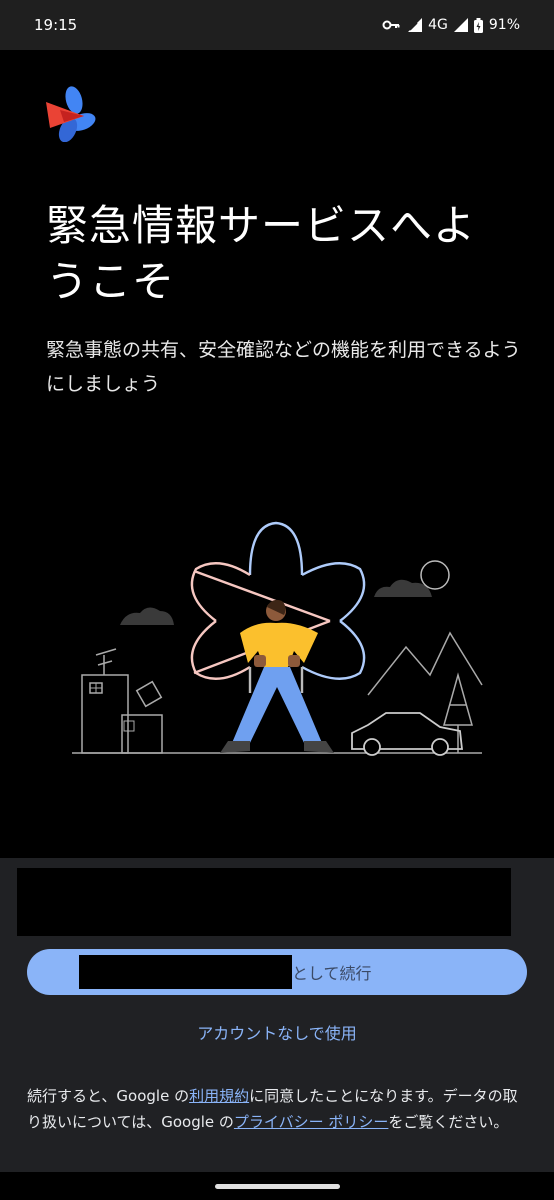  Describe the element at coordinates (478, 25) in the screenshot. I see `battery-icon` at that location.